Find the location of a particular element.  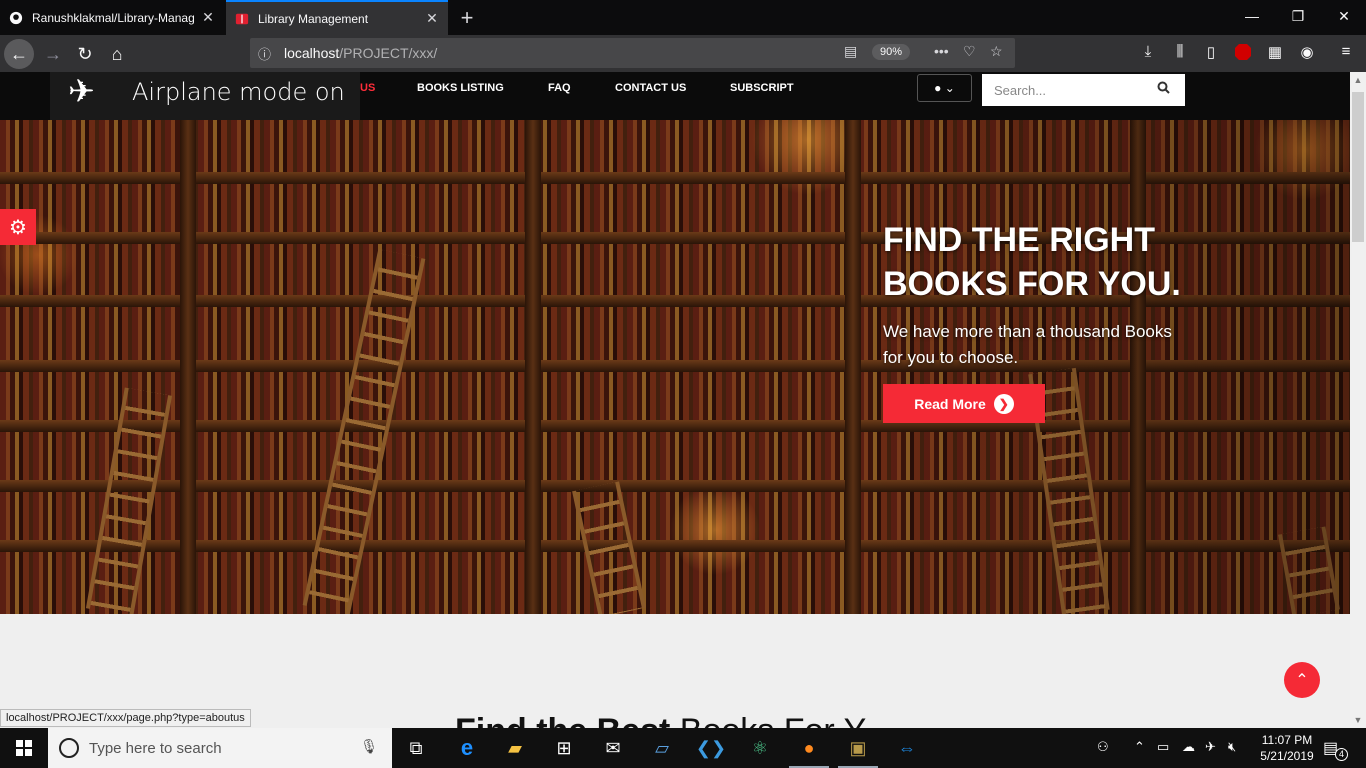

chevron-down-icon: ⌄ is located at coordinates (949, 88).